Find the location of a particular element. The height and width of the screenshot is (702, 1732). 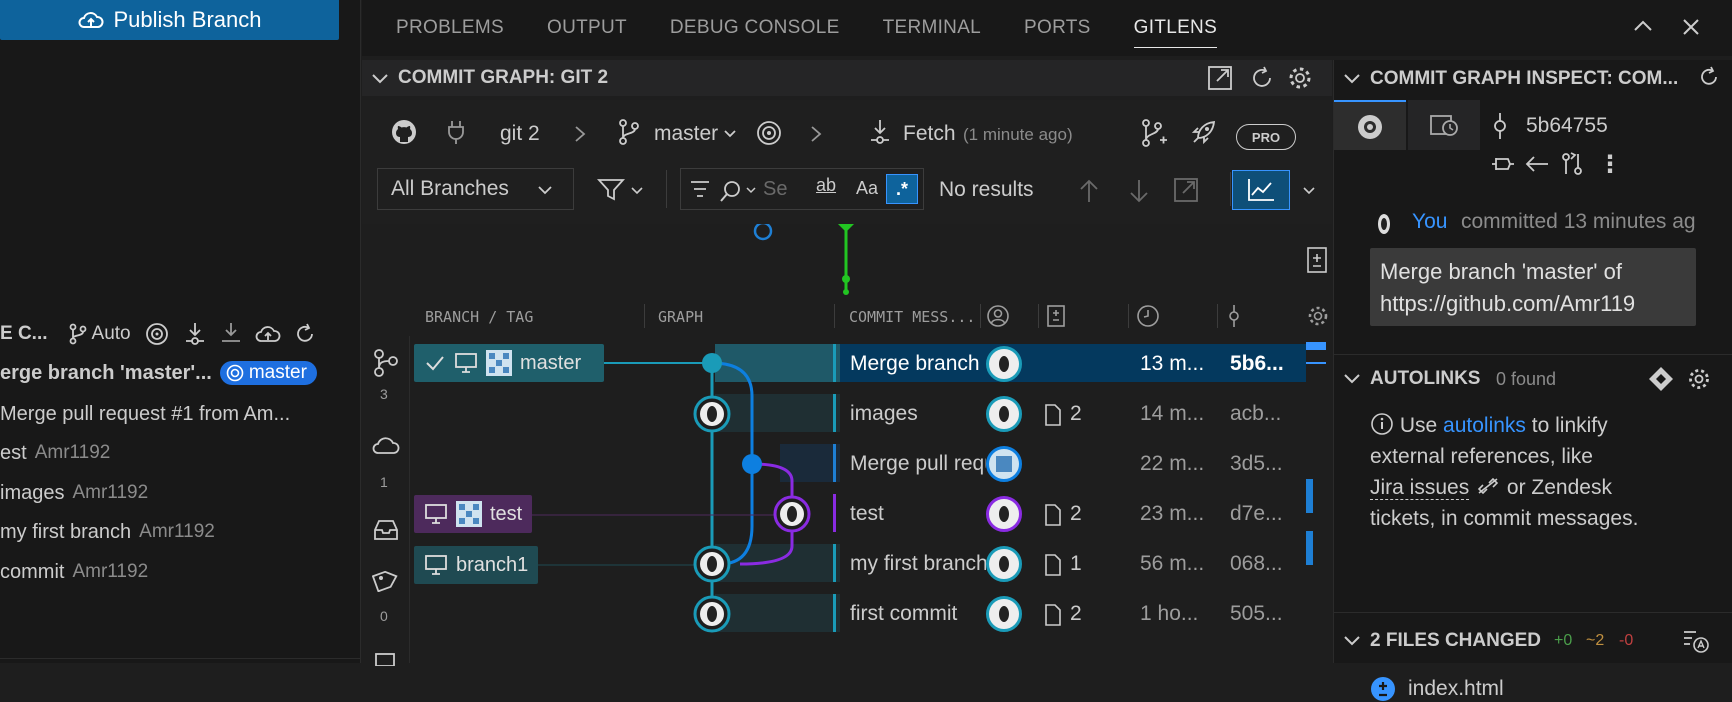

tab-debug-console: DEBUG CONSOLE is located at coordinates (755, 28).